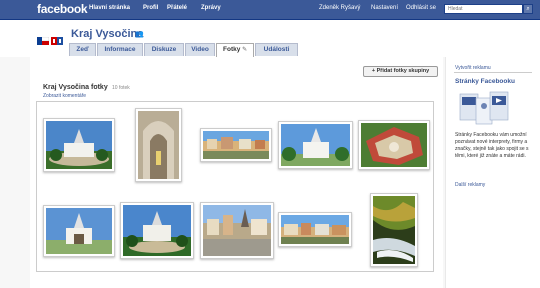 Image resolution: width=540 pixels, height=288 pixels. Describe the element at coordinates (121, 88) in the screenshot. I see `album-photo-count: 10 fotek` at that location.